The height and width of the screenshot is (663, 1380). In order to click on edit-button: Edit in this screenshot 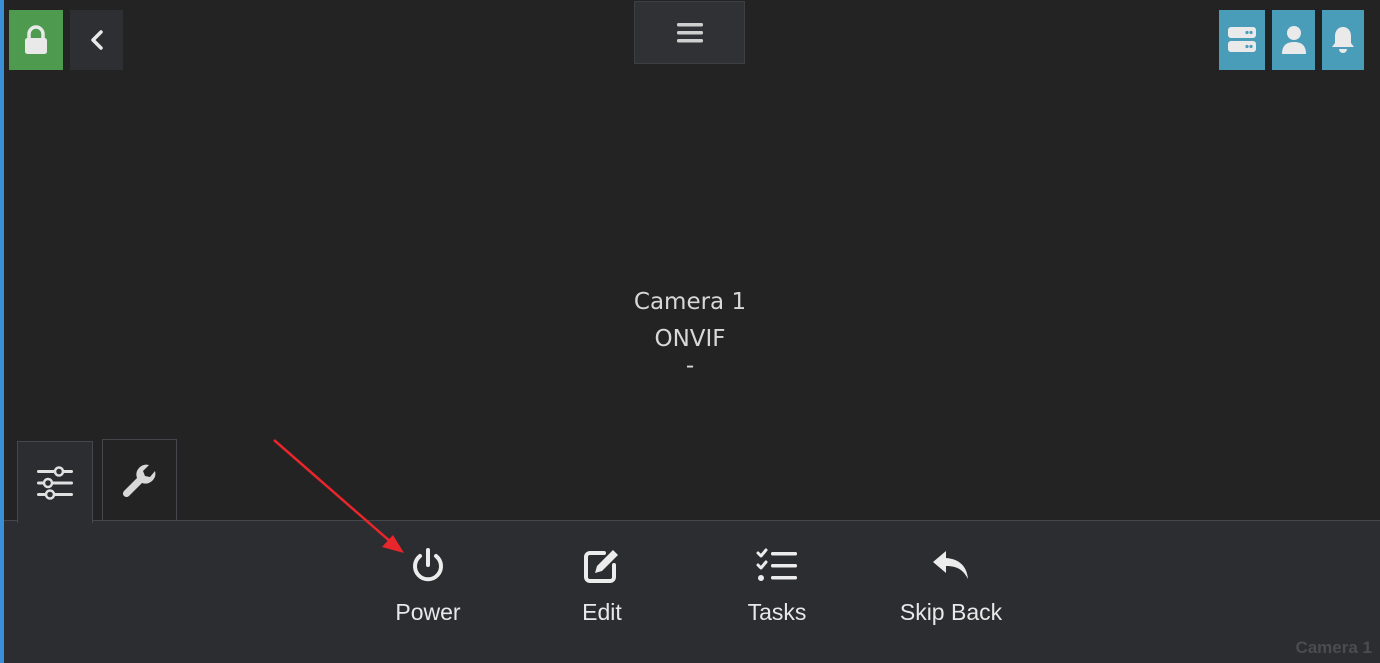, I will do `click(602, 583)`.